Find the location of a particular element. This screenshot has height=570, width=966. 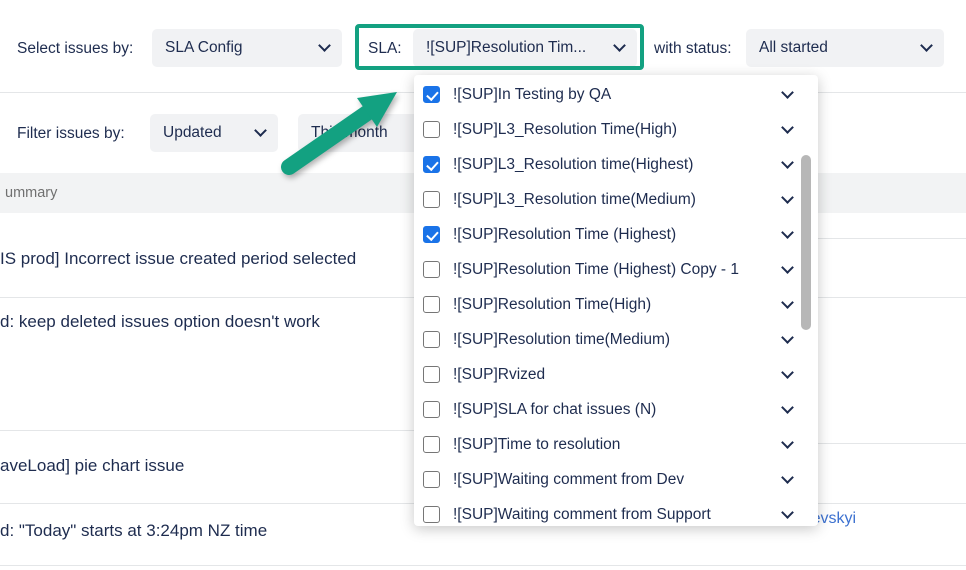

sla-label: SLA: is located at coordinates (385, 48).